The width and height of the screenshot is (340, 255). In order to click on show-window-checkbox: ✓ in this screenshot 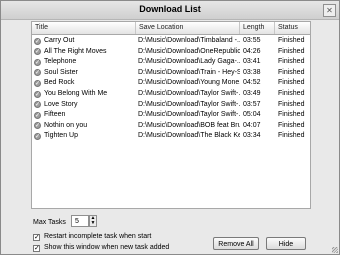, I will do `click(36, 248)`.